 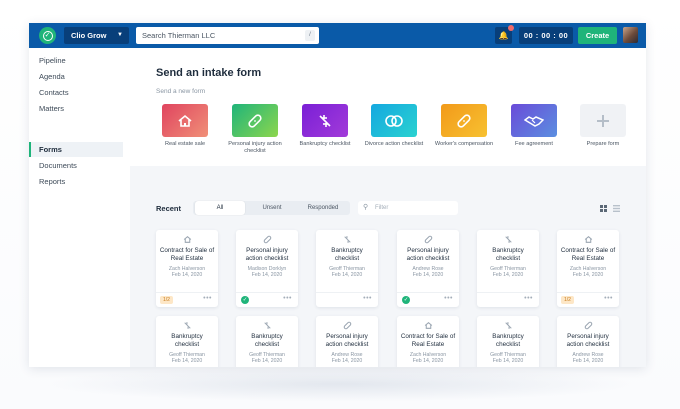 I want to click on sidebar-item-pipeline: Pipeline, so click(x=76, y=60).